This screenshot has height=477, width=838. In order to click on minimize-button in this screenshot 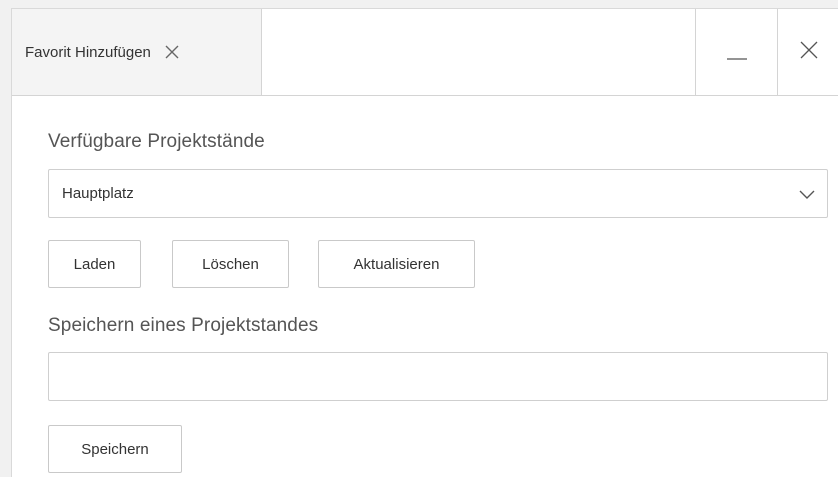, I will do `click(736, 52)`.